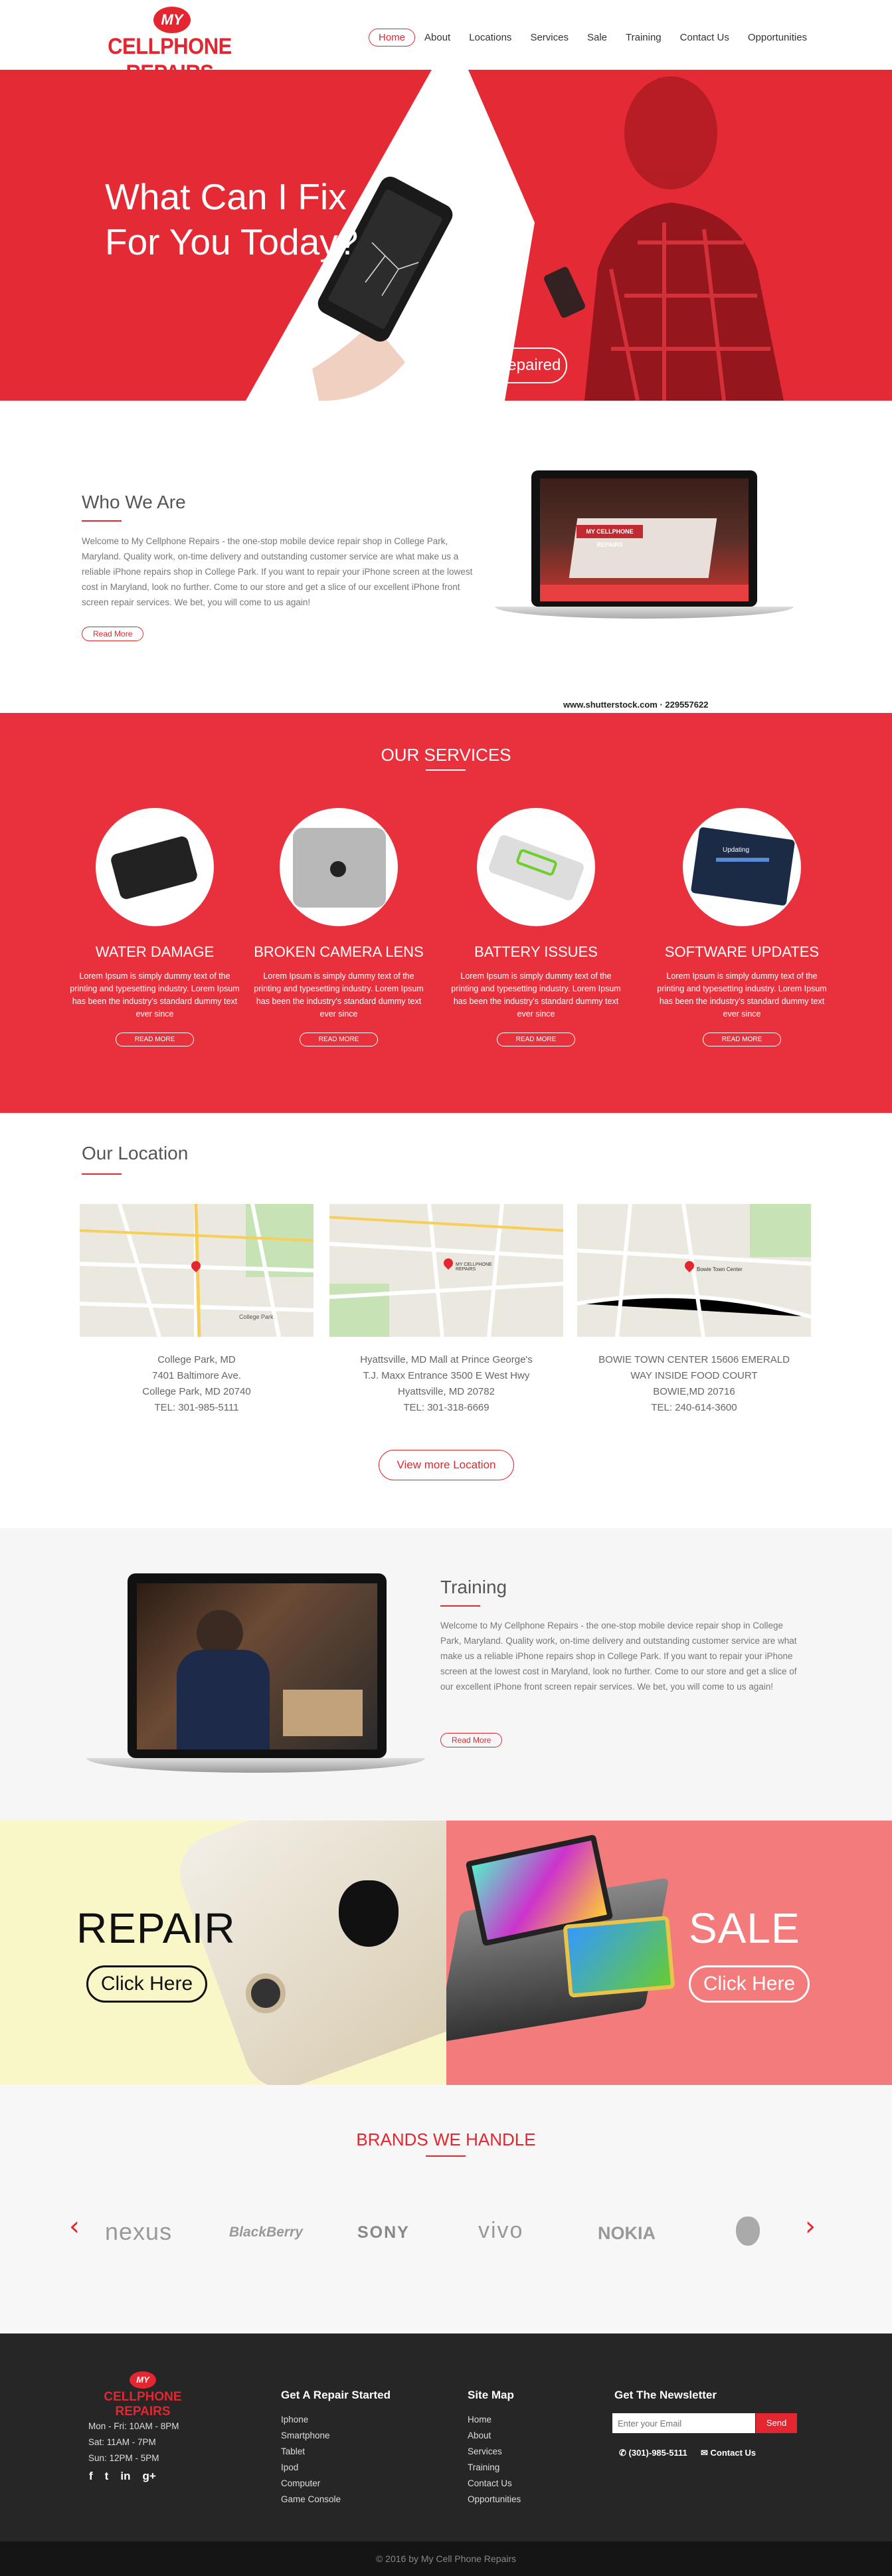 The height and width of the screenshot is (2576, 892). Describe the element at coordinates (490, 38) in the screenshot. I see `nav-locations: Locations` at that location.